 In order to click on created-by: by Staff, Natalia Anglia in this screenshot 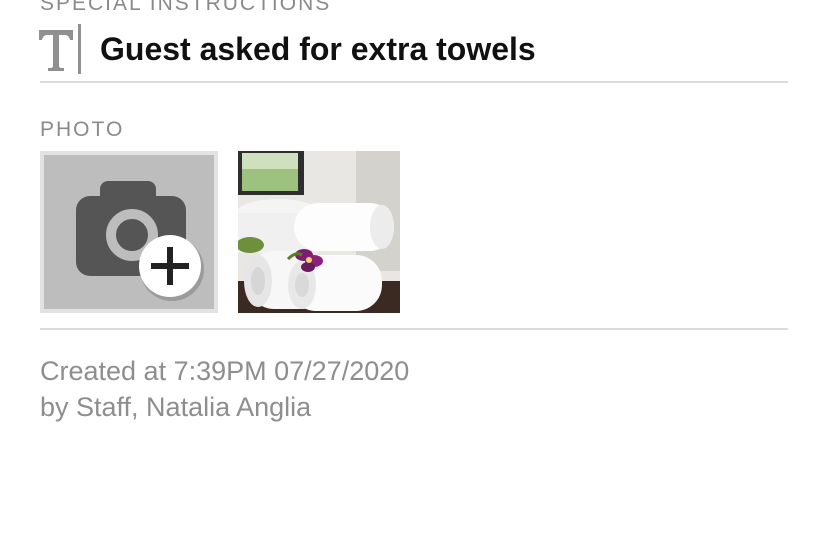, I will do `click(176, 407)`.